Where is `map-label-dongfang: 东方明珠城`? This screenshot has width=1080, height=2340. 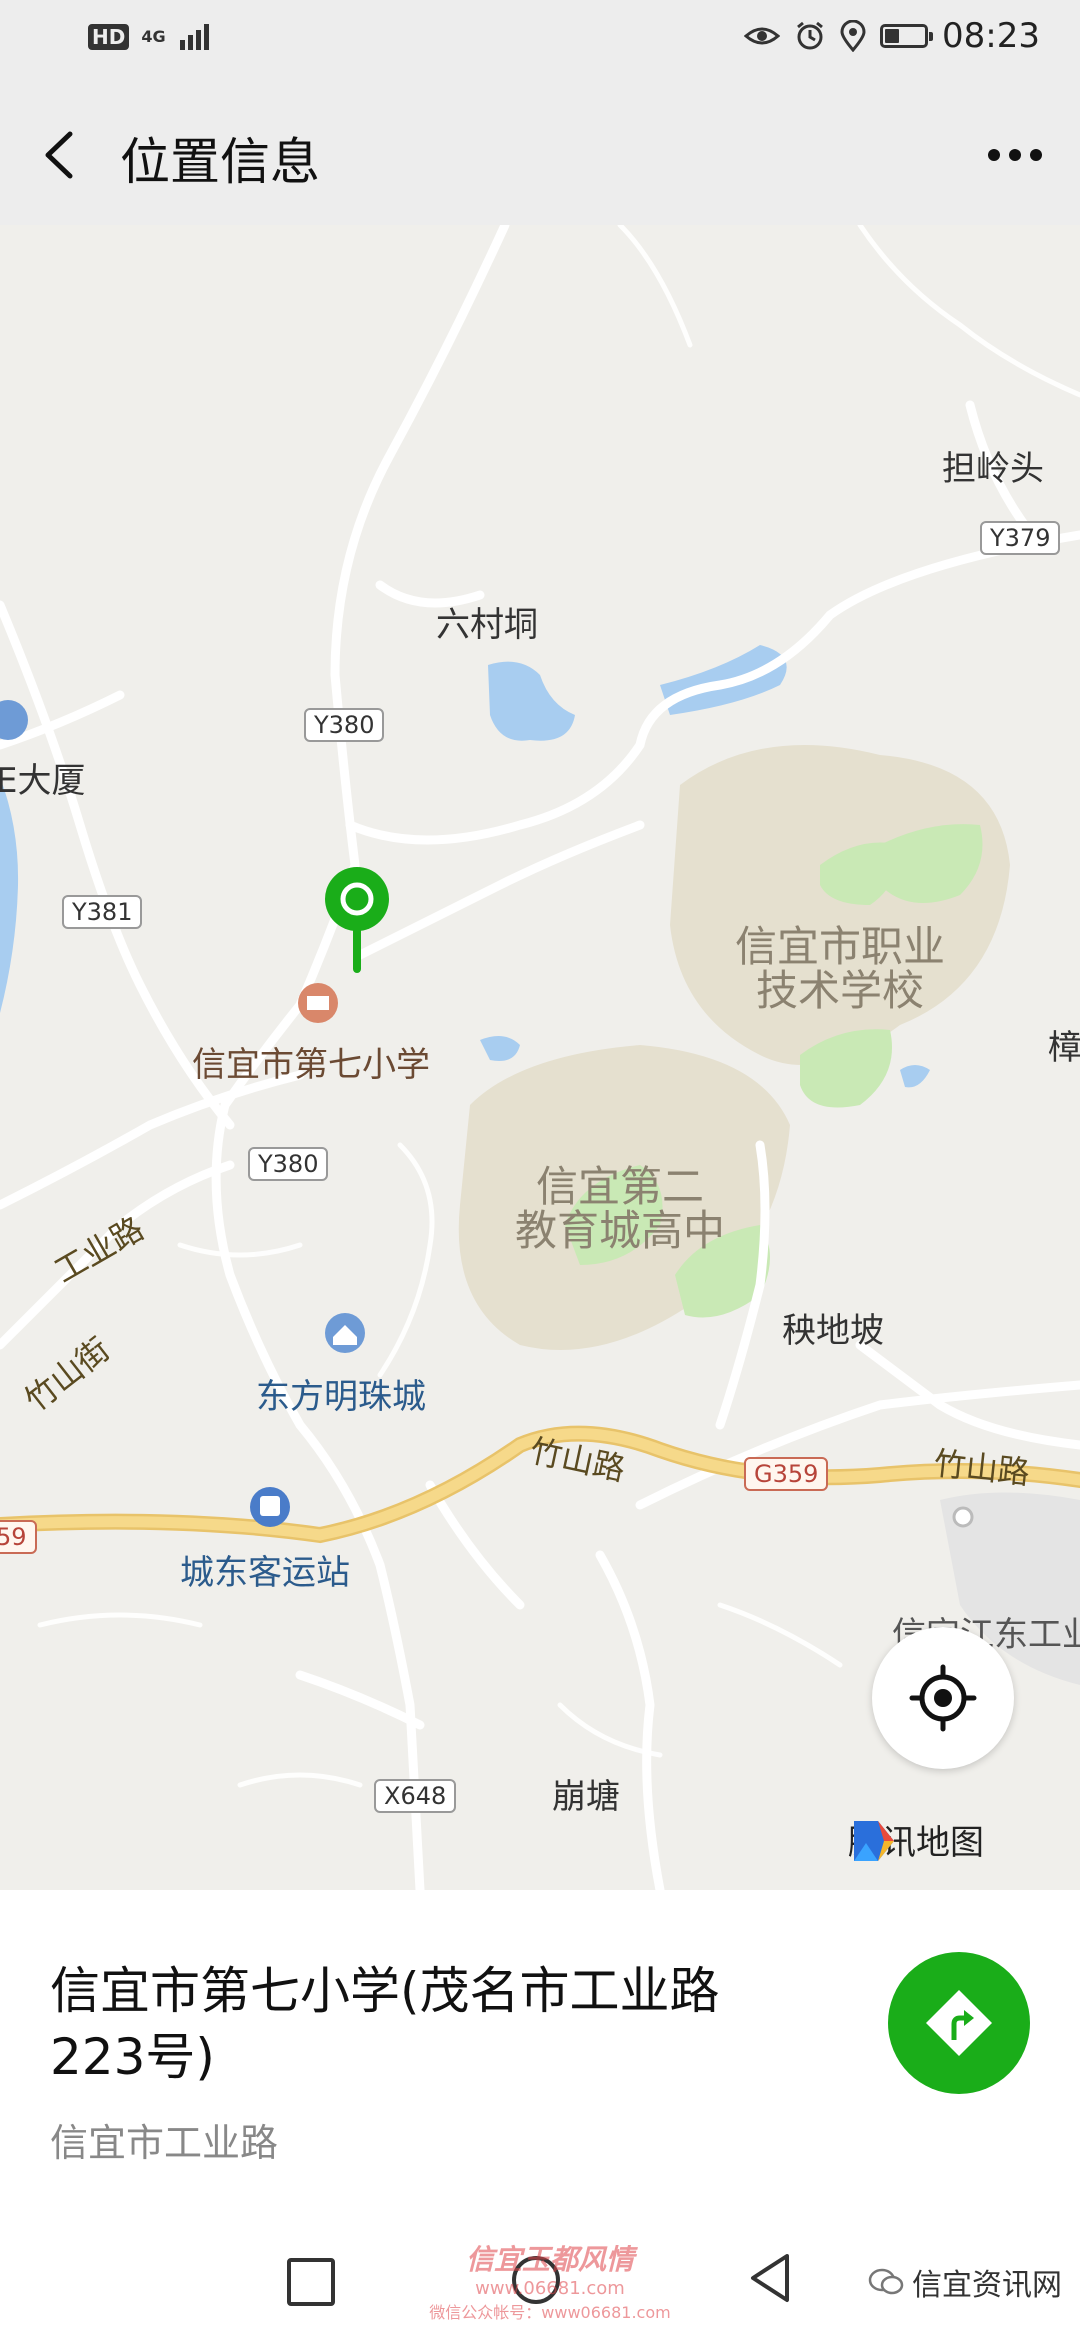
map-label-dongfang: 东方明珠城 is located at coordinates (341, 1393).